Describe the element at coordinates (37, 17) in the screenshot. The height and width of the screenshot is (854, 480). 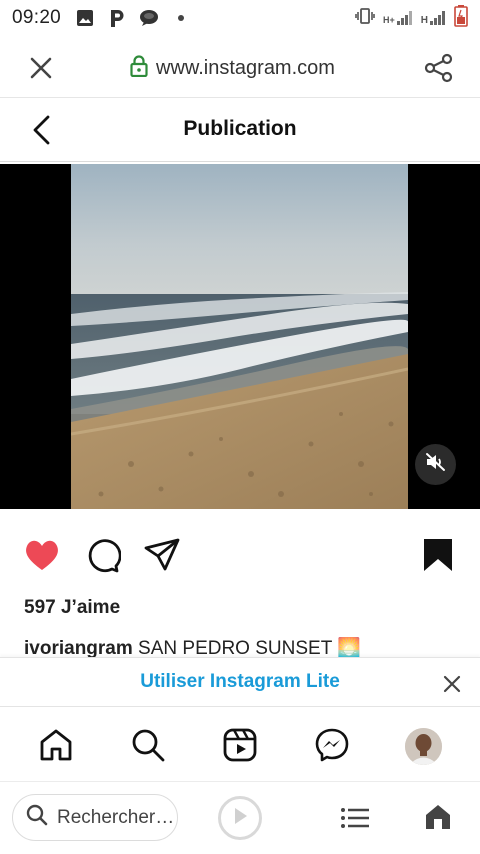
I see `status-time: 09:20` at that location.